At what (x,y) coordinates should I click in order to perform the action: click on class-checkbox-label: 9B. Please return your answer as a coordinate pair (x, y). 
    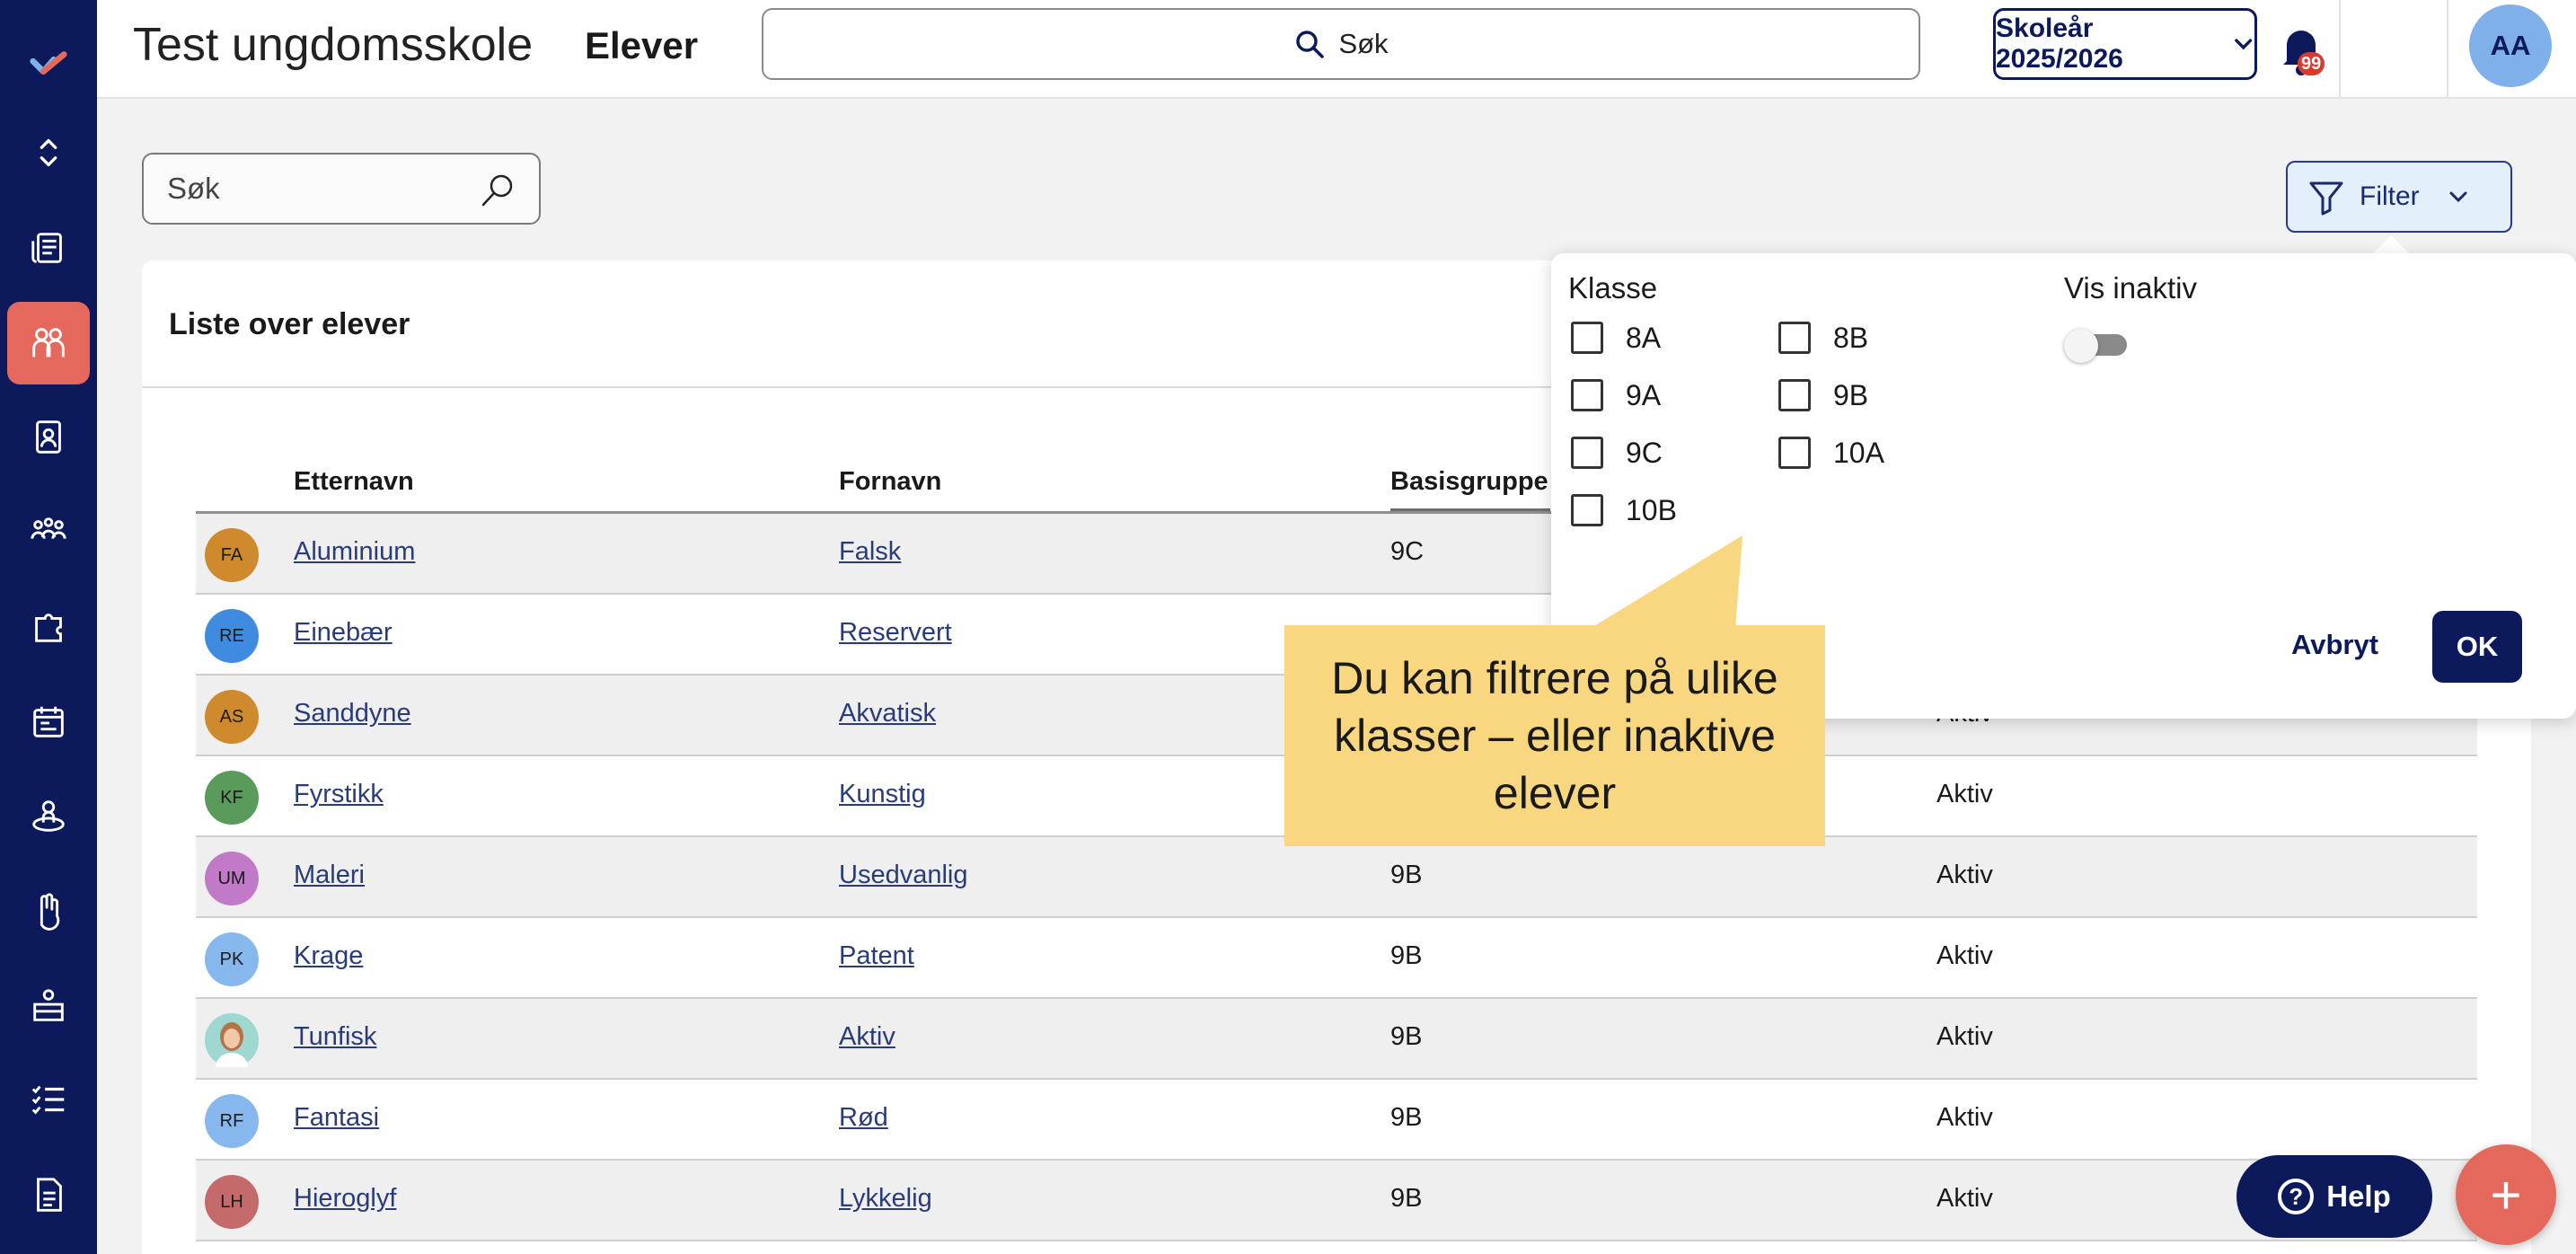
    Looking at the image, I should click on (1851, 395).